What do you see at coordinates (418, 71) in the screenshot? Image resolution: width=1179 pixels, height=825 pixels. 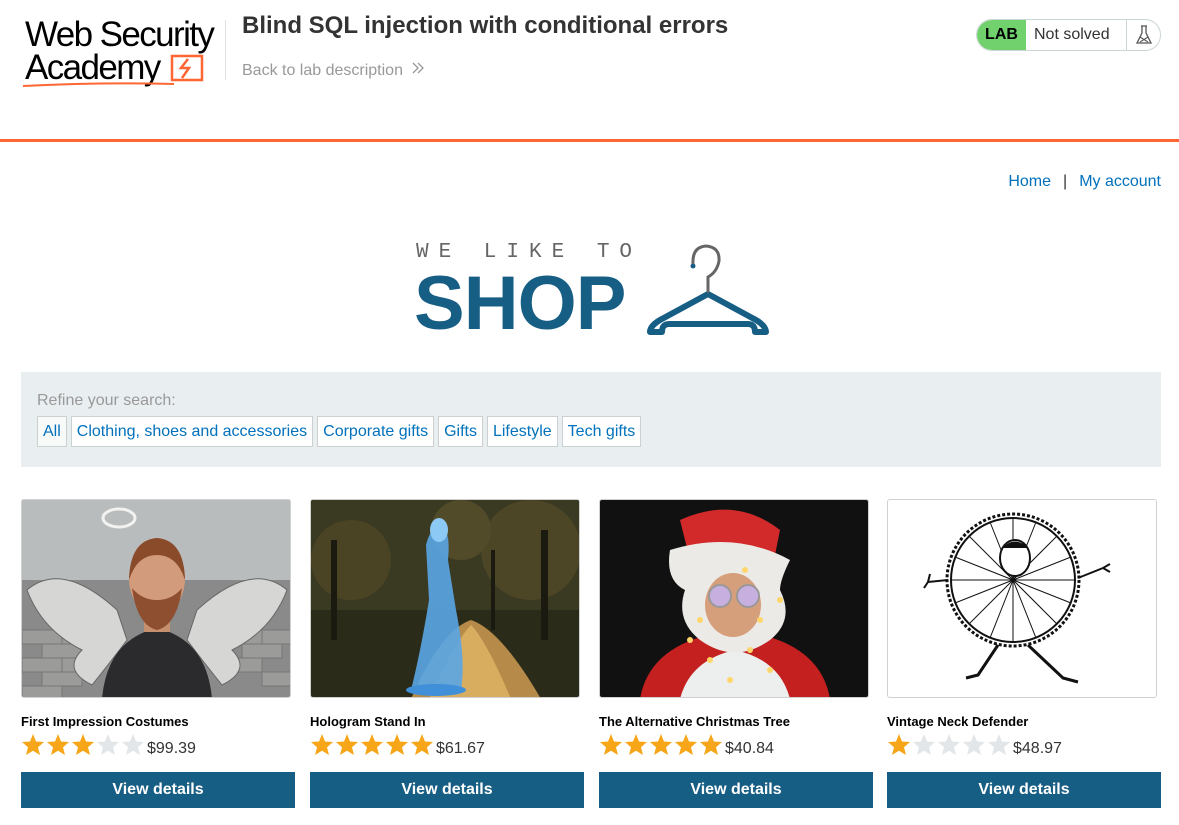 I see `double-chevron-right-icon` at bounding box center [418, 71].